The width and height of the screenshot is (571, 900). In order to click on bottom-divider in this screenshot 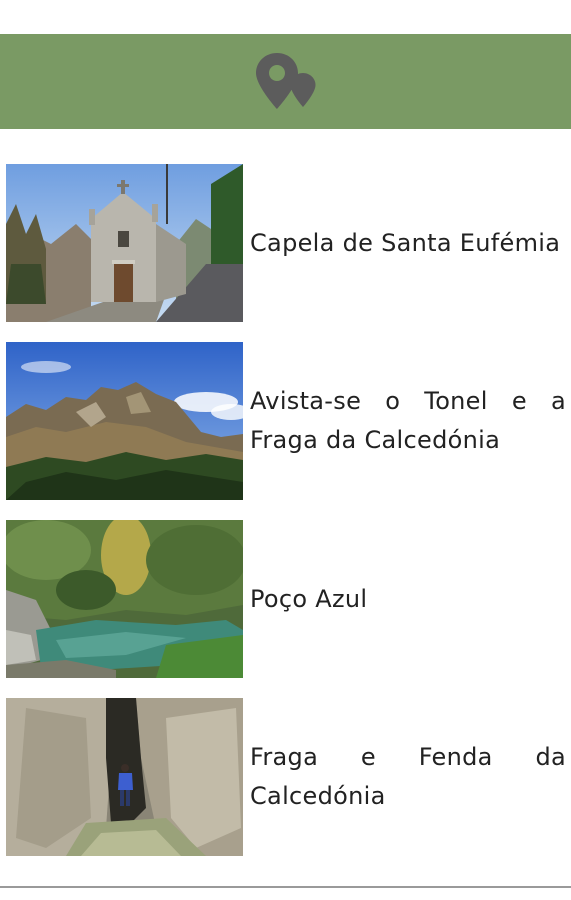, I will do `click(285, 887)`.